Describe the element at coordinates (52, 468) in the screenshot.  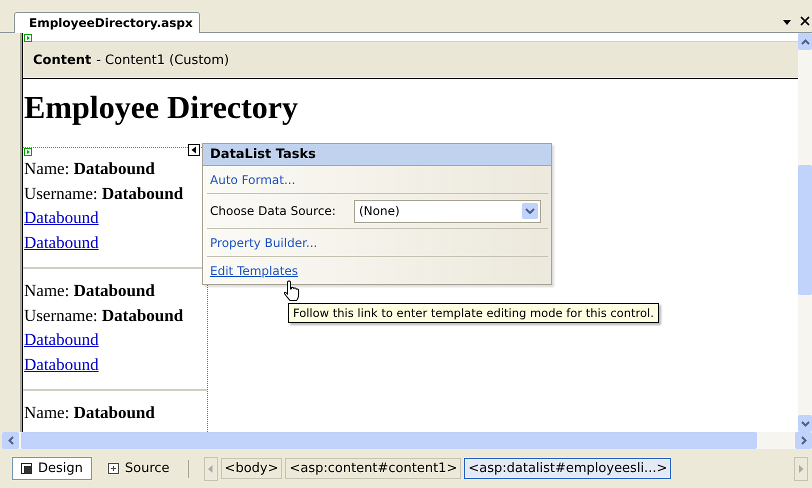
I see `view-tab: Design` at that location.